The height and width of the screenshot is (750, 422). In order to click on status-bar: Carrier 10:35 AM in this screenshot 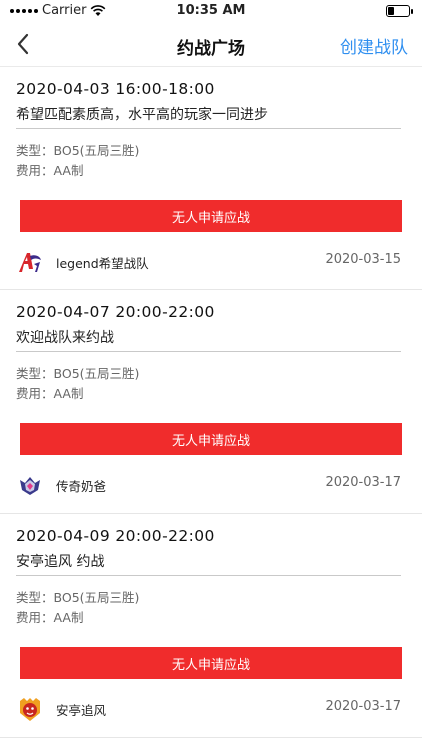, I will do `click(211, 11)`.